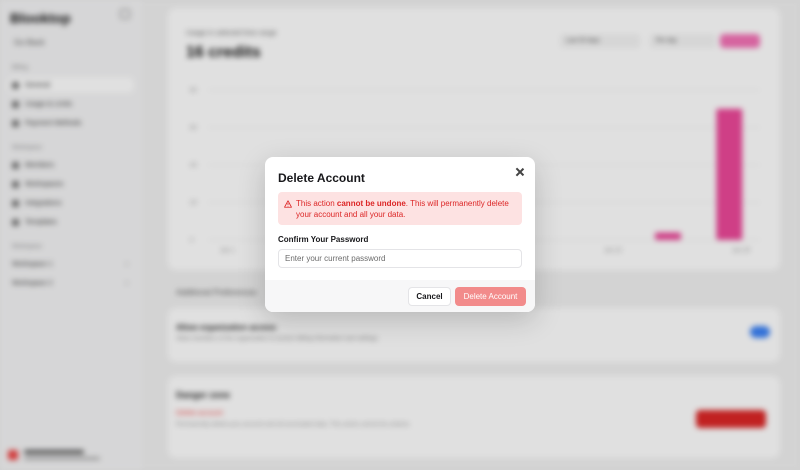  I want to click on password-label: Confirm Your Password, so click(323, 239).